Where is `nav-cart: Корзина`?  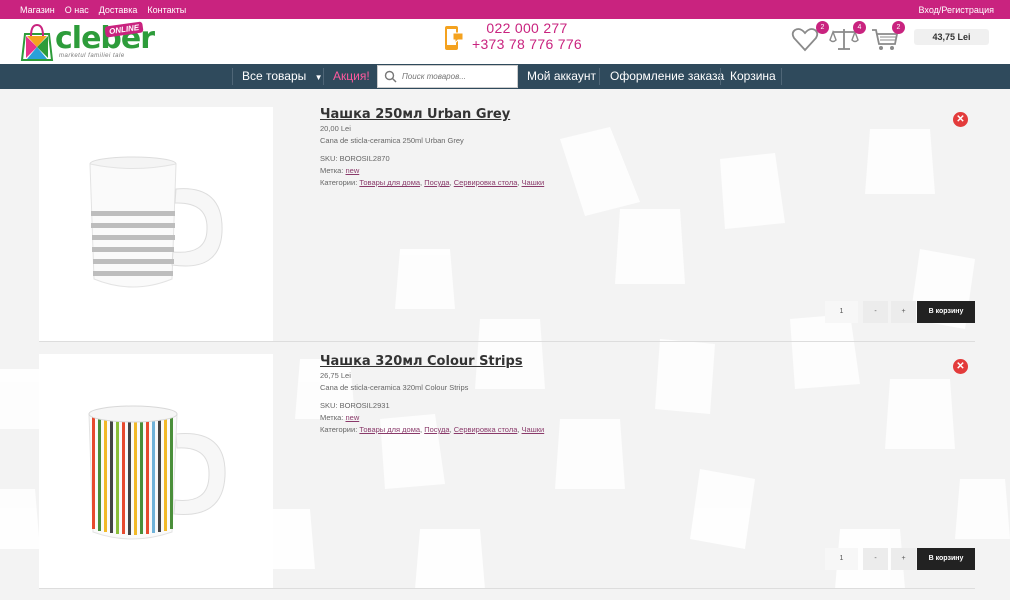 nav-cart: Корзина is located at coordinates (753, 76).